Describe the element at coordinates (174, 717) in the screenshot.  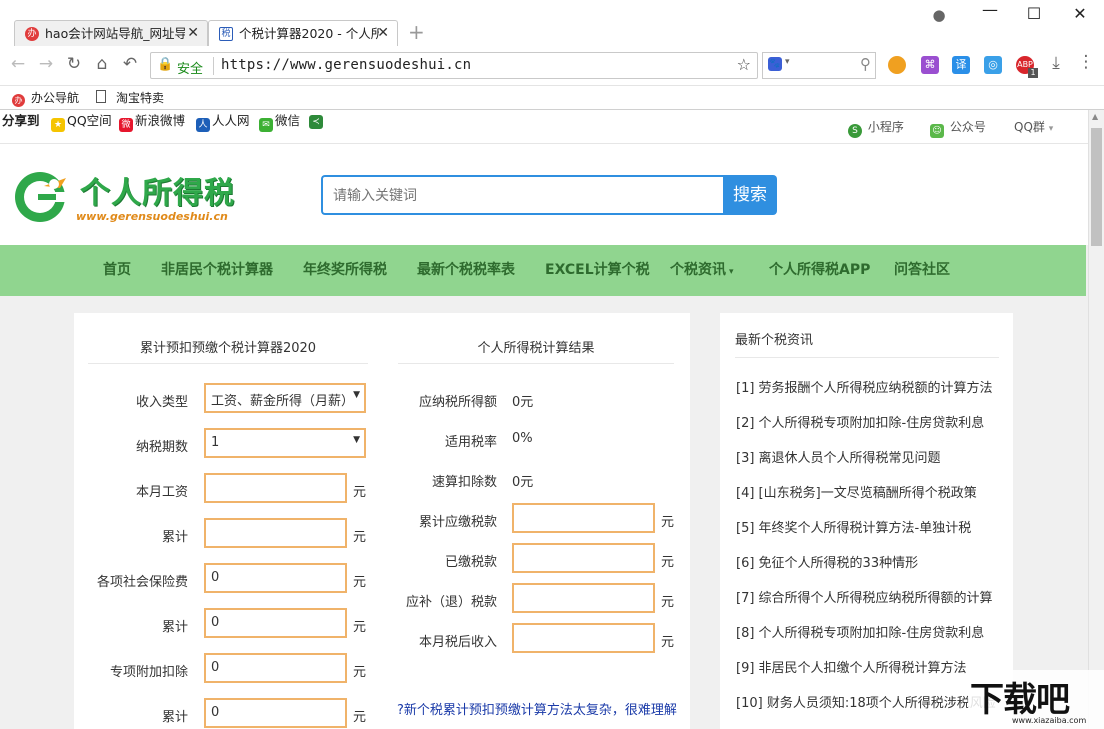
I see `special-cumulative-label: 累计` at that location.